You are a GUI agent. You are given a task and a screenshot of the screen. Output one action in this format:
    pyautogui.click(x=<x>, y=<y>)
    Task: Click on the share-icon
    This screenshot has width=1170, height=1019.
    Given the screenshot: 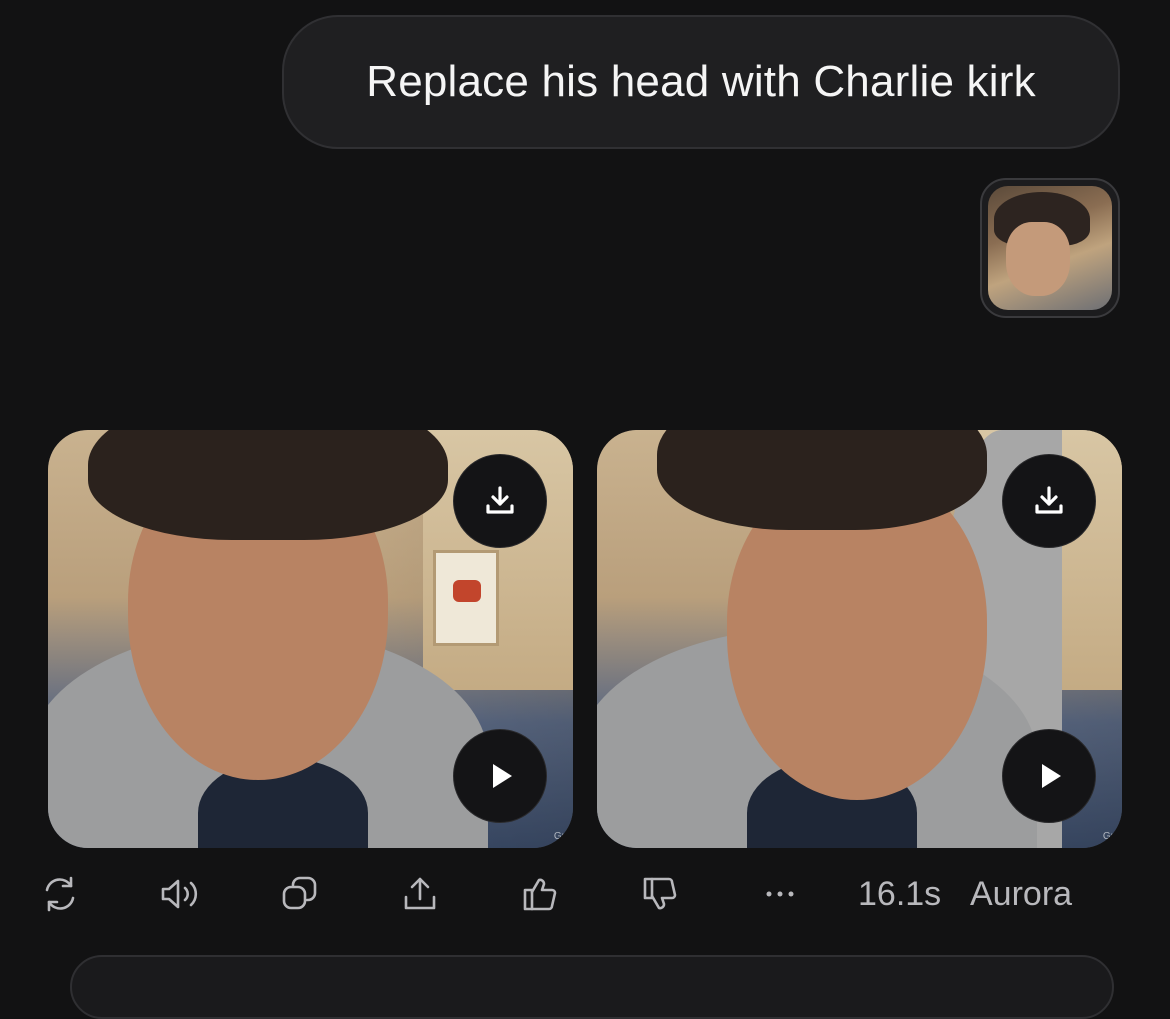 What is the action you would take?
    pyautogui.click(x=420, y=893)
    